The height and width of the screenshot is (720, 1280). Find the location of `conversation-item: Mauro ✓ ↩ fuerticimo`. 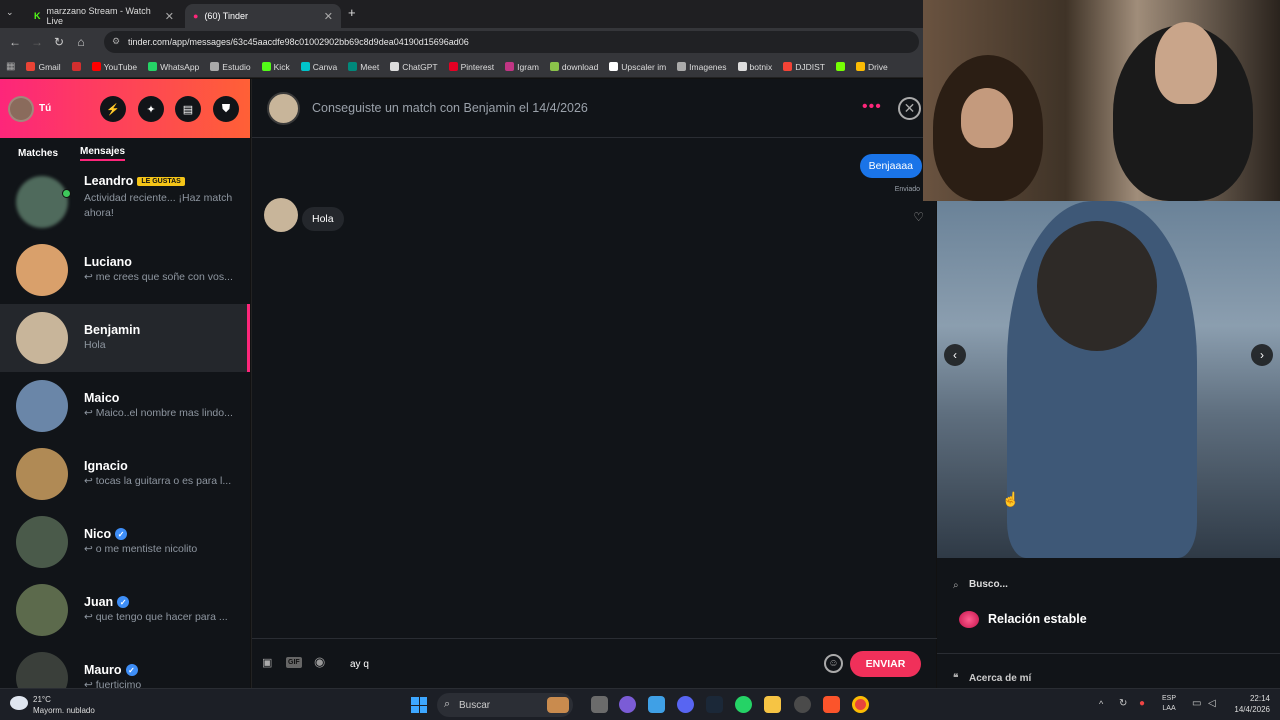

conversation-item: Mauro ✓ ↩ fuerticimo is located at coordinates (125, 666).